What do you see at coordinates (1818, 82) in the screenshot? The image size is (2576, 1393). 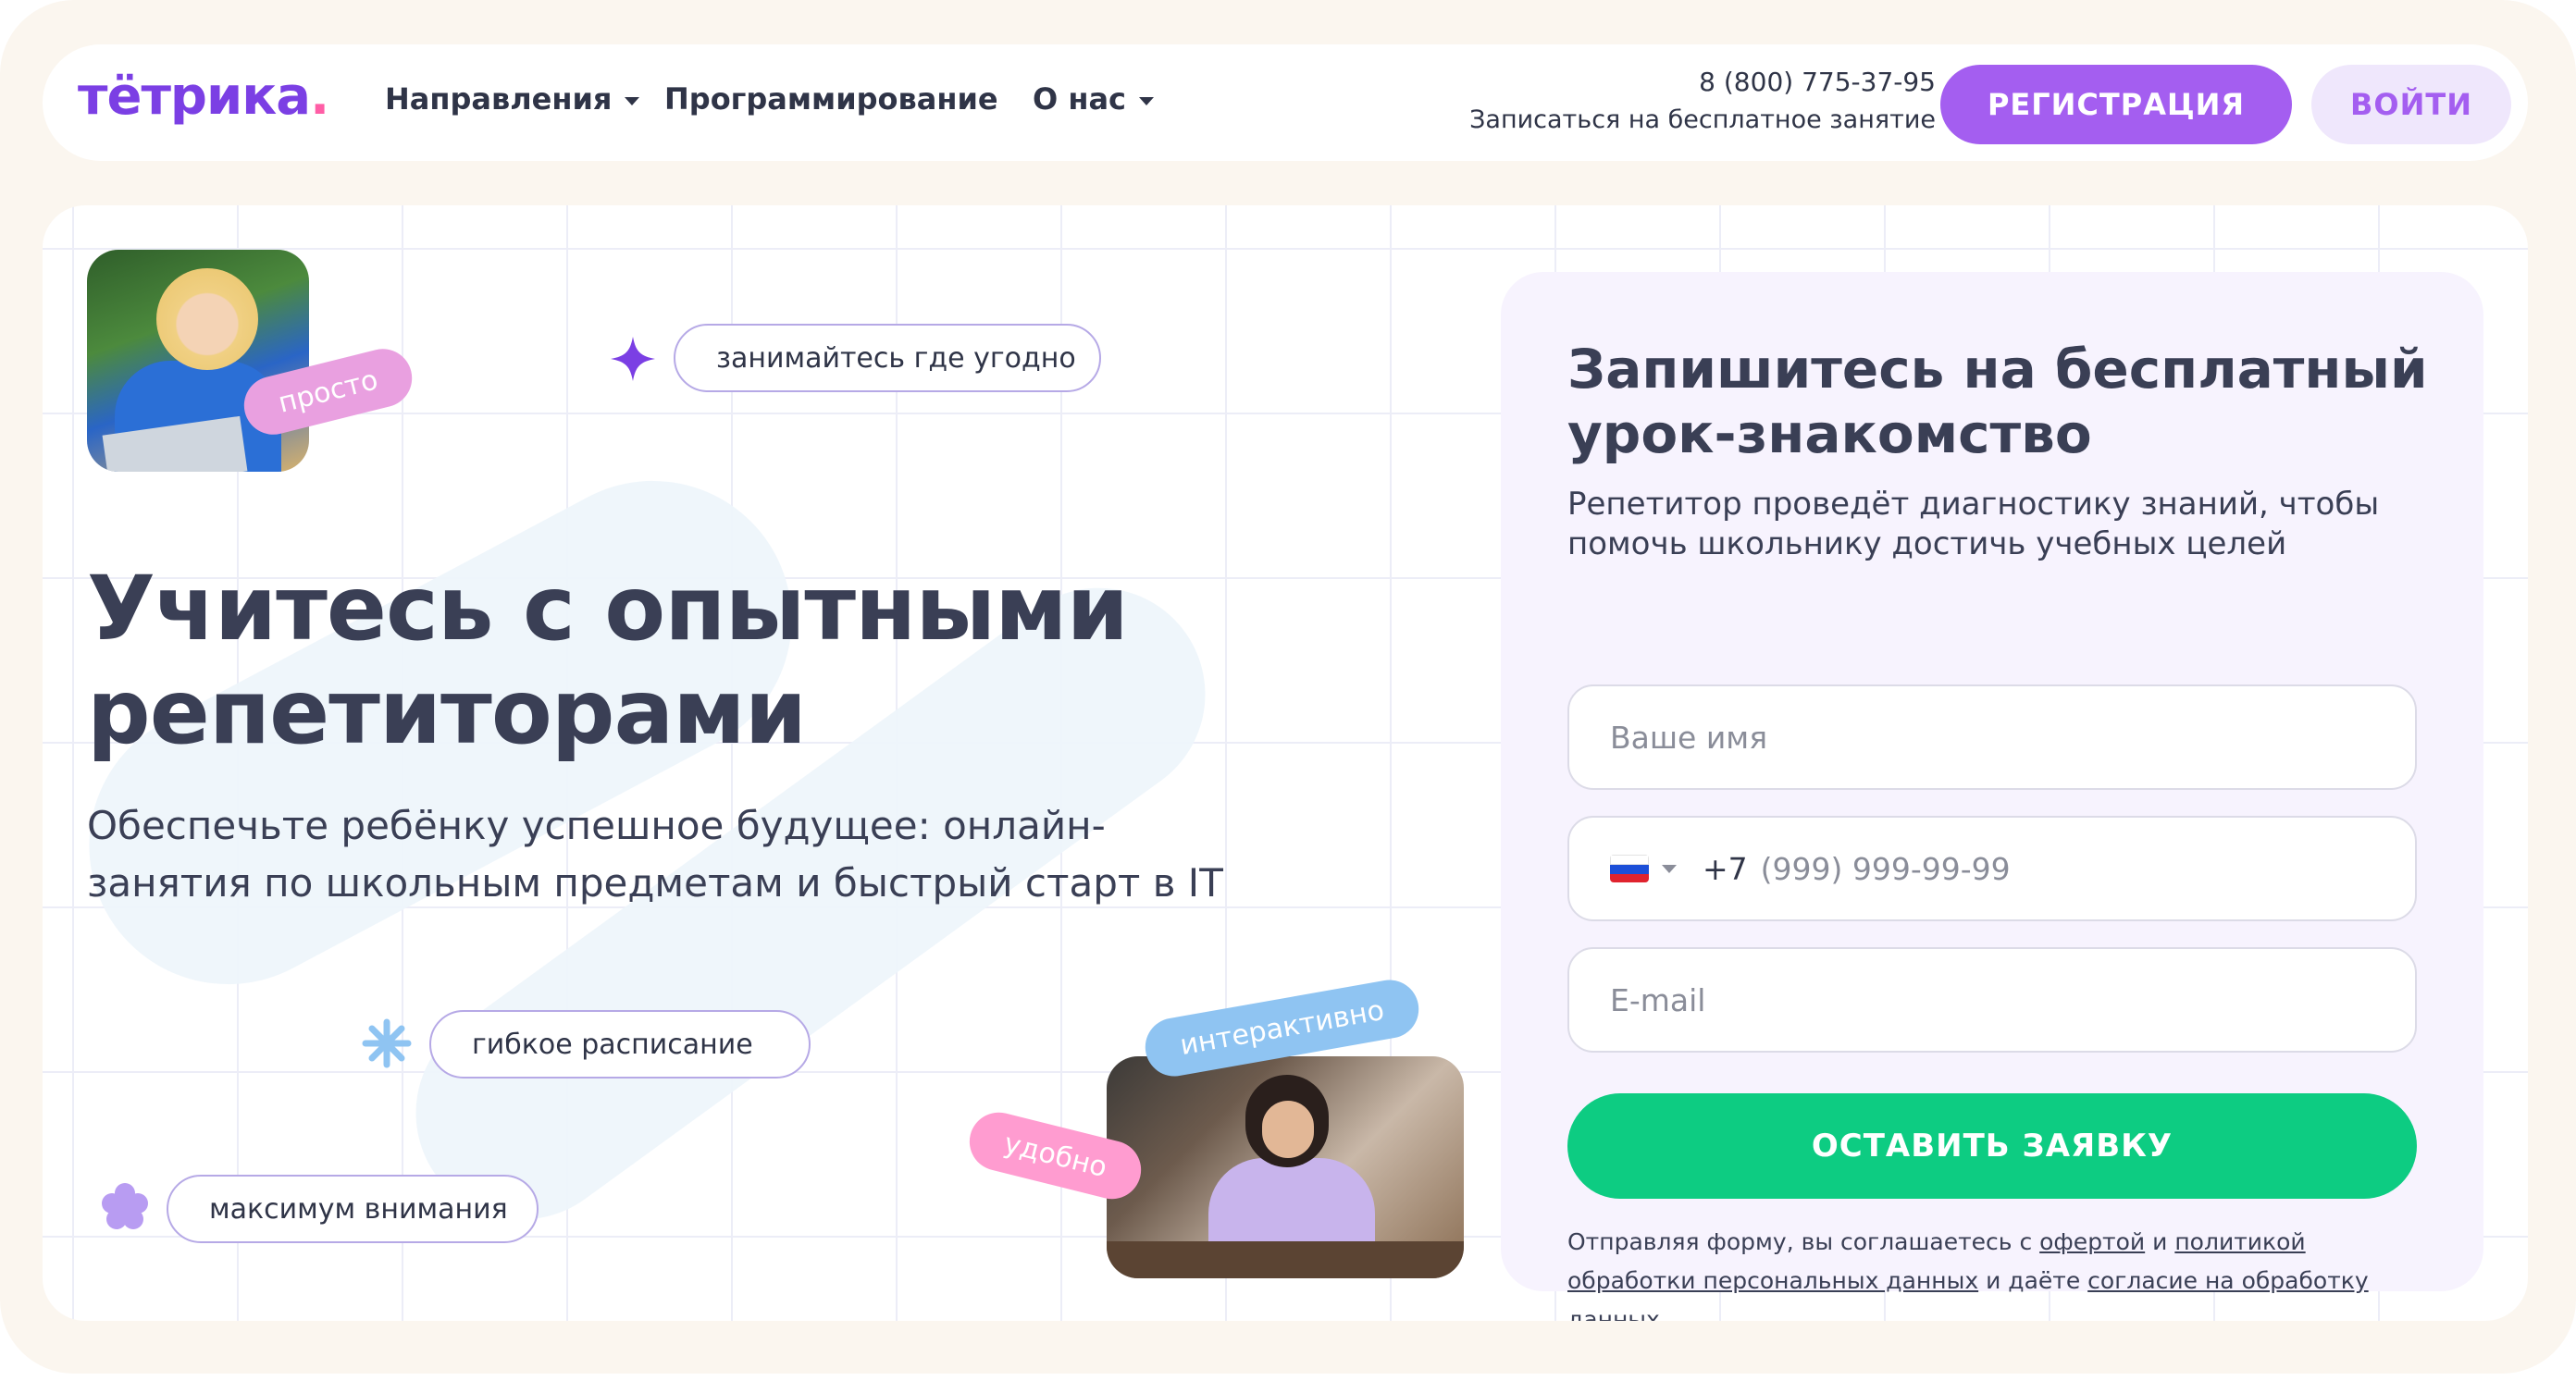 I see `phone-number: 8 (800) 775-37-95` at bounding box center [1818, 82].